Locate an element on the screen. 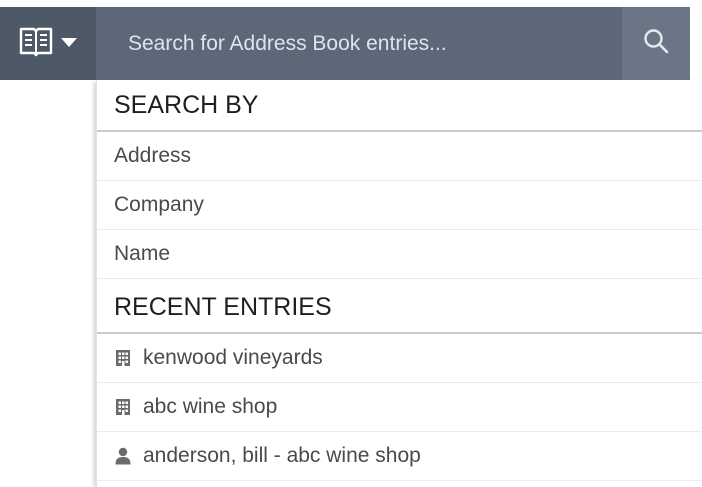 The height and width of the screenshot is (487, 702). search-by-label: Address is located at coordinates (153, 155).